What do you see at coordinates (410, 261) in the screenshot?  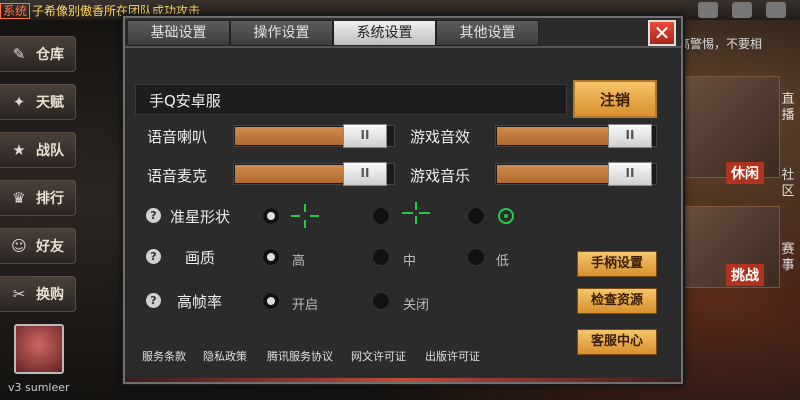 I see `quality-option-medium: 中` at bounding box center [410, 261].